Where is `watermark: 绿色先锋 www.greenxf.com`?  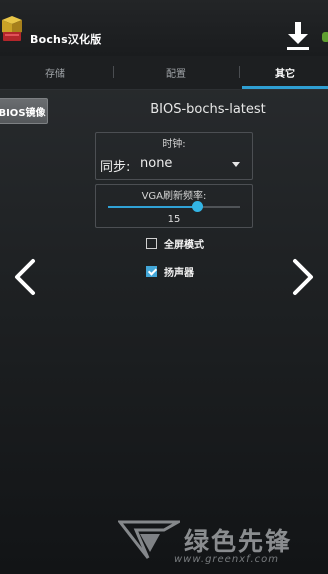 watermark: 绿色先锋 www.greenxf.com is located at coordinates (223, 546).